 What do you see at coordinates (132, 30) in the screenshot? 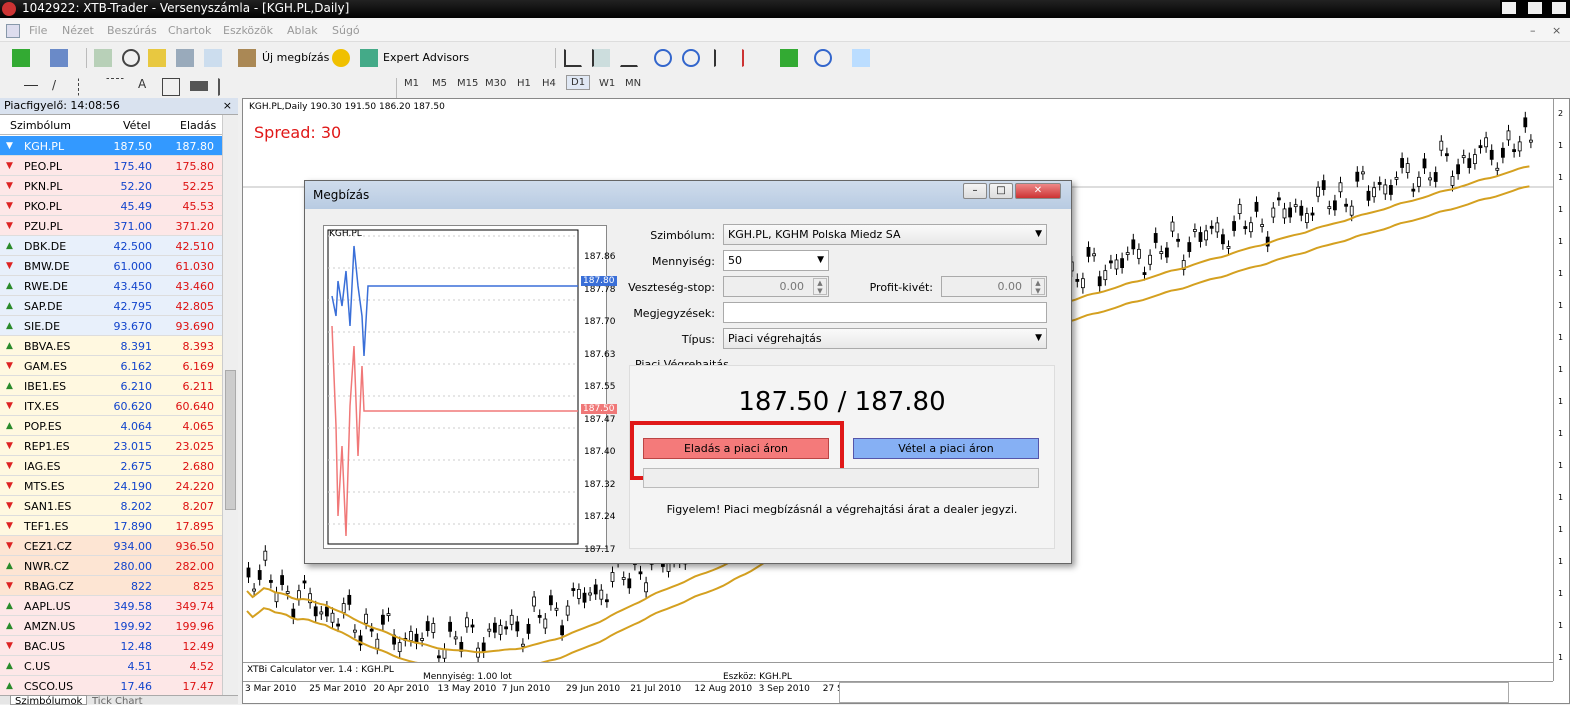
I see `menu-insert: Beszúrás` at bounding box center [132, 30].